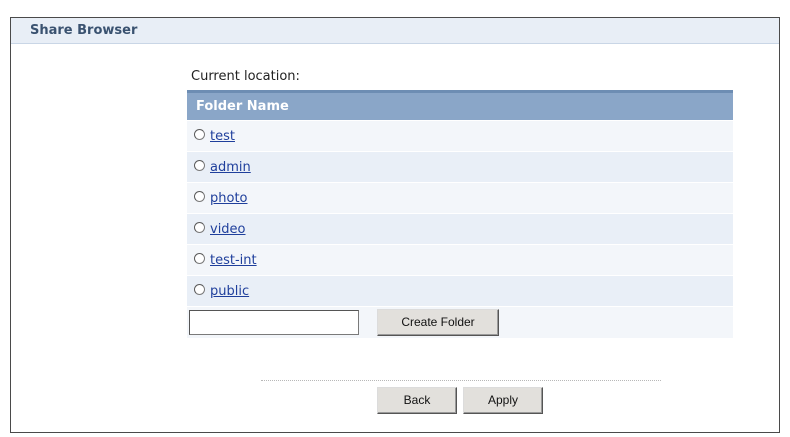 The height and width of the screenshot is (437, 790). Describe the element at coordinates (460, 105) in the screenshot. I see `folder-name-column-header: Folder Name` at that location.